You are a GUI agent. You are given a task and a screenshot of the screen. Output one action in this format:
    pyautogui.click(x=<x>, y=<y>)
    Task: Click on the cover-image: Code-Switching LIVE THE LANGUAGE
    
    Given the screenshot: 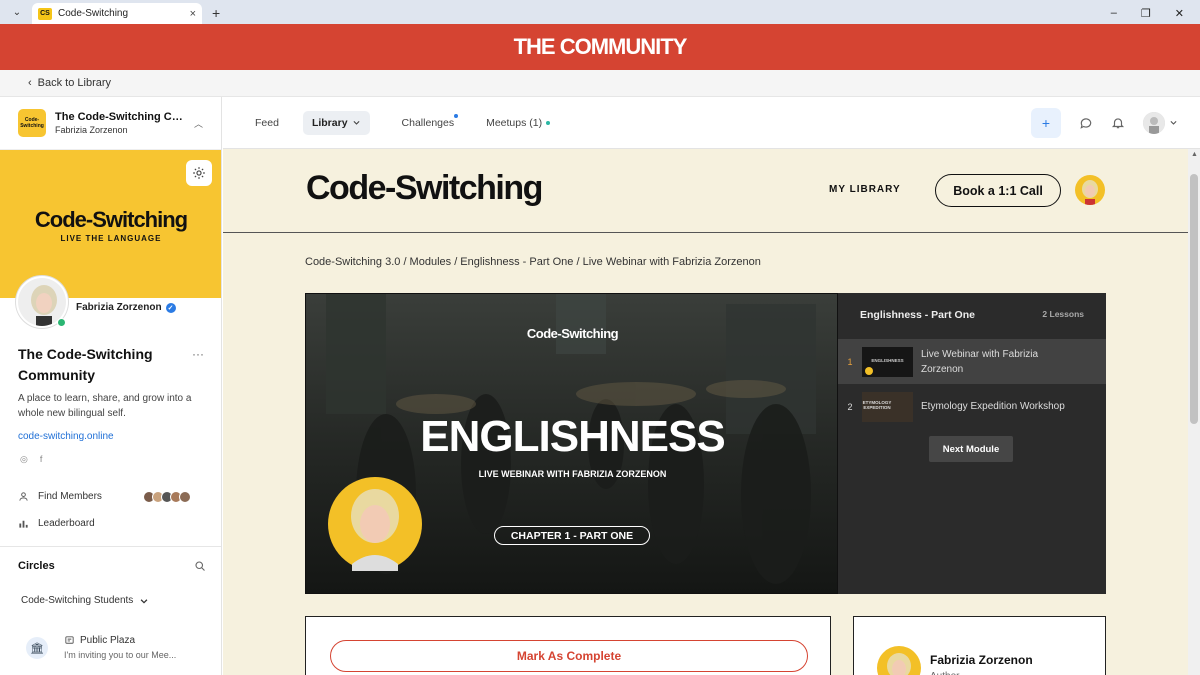 What is the action you would take?
    pyautogui.click(x=110, y=224)
    